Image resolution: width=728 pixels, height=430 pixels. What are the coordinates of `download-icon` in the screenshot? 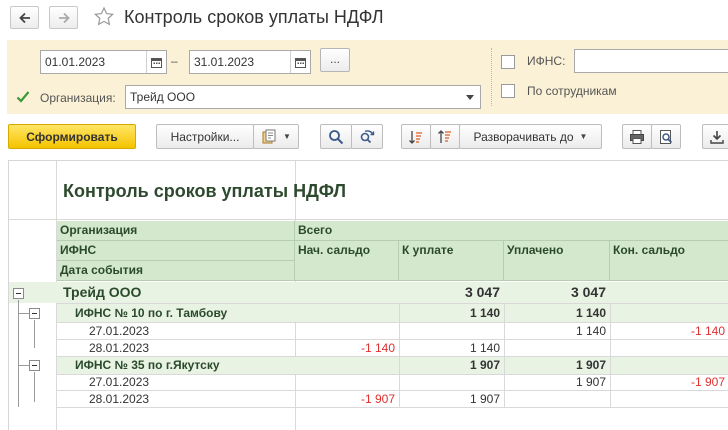 It's located at (717, 137).